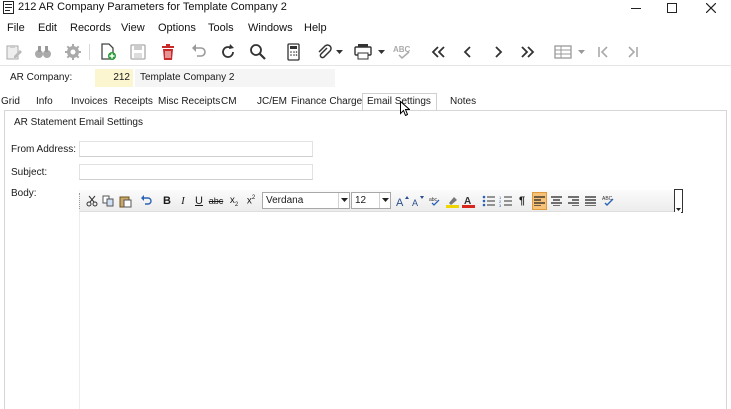  I want to click on grid-layout-button, so click(563, 52).